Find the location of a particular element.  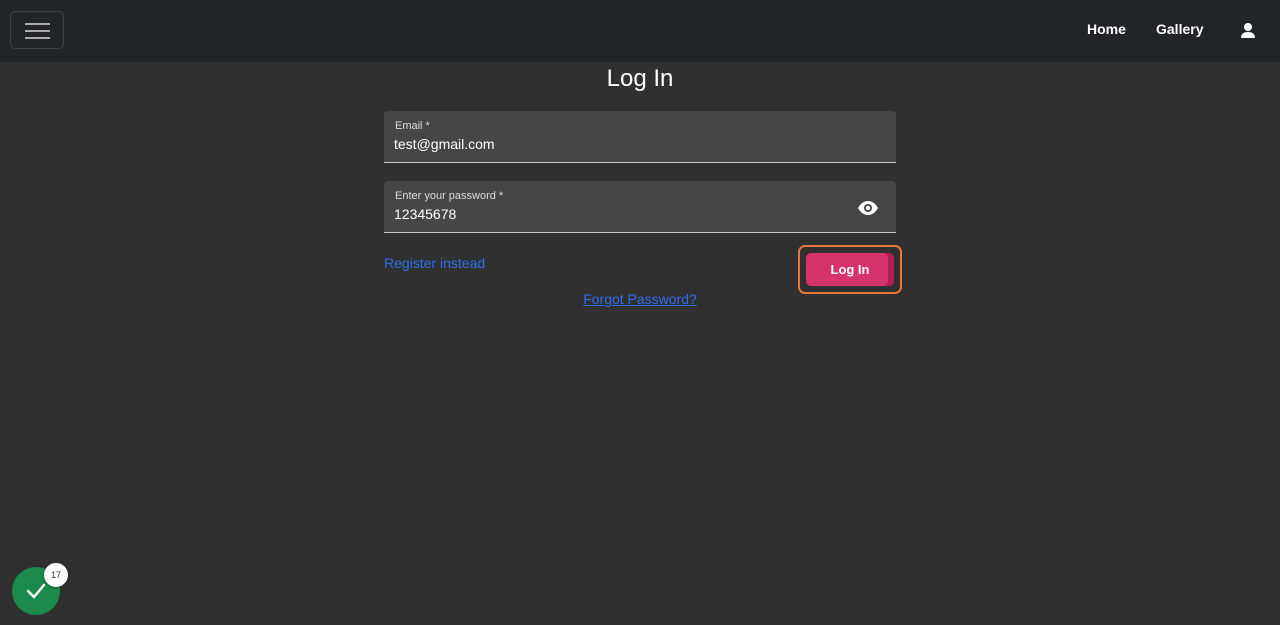

user-icon is located at coordinates (1248, 30).